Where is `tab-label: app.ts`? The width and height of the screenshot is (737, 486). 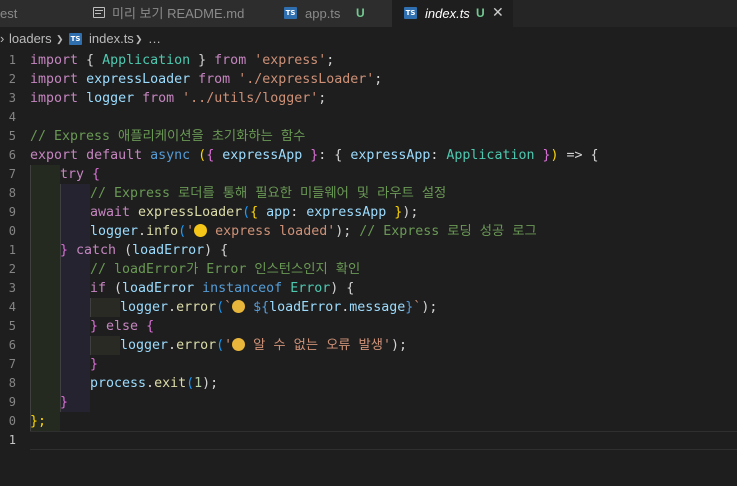 tab-label: app.ts is located at coordinates (323, 13).